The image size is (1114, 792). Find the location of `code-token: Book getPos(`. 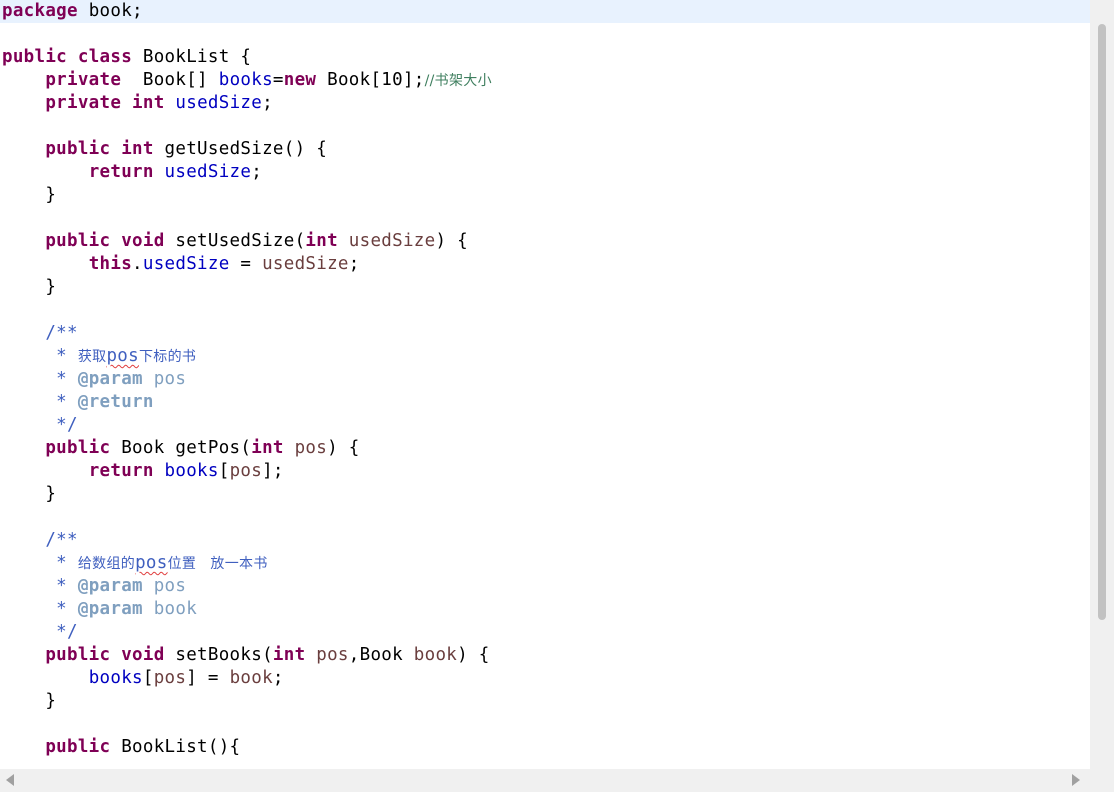

code-token: Book getPos( is located at coordinates (181, 448).